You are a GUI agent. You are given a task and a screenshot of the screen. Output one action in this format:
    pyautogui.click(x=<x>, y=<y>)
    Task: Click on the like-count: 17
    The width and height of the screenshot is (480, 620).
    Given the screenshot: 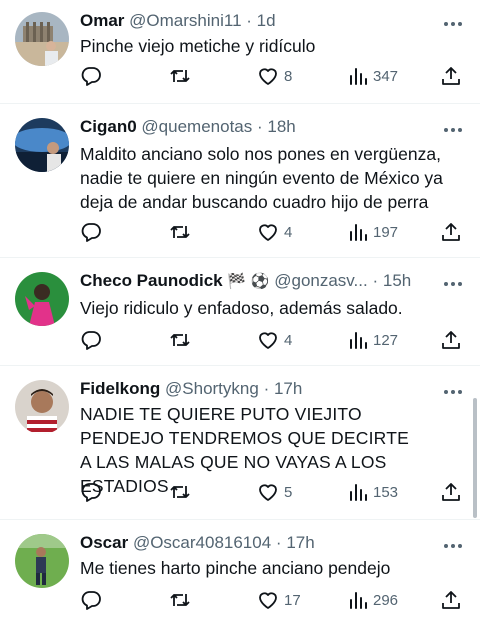 What is the action you would take?
    pyautogui.click(x=292, y=600)
    